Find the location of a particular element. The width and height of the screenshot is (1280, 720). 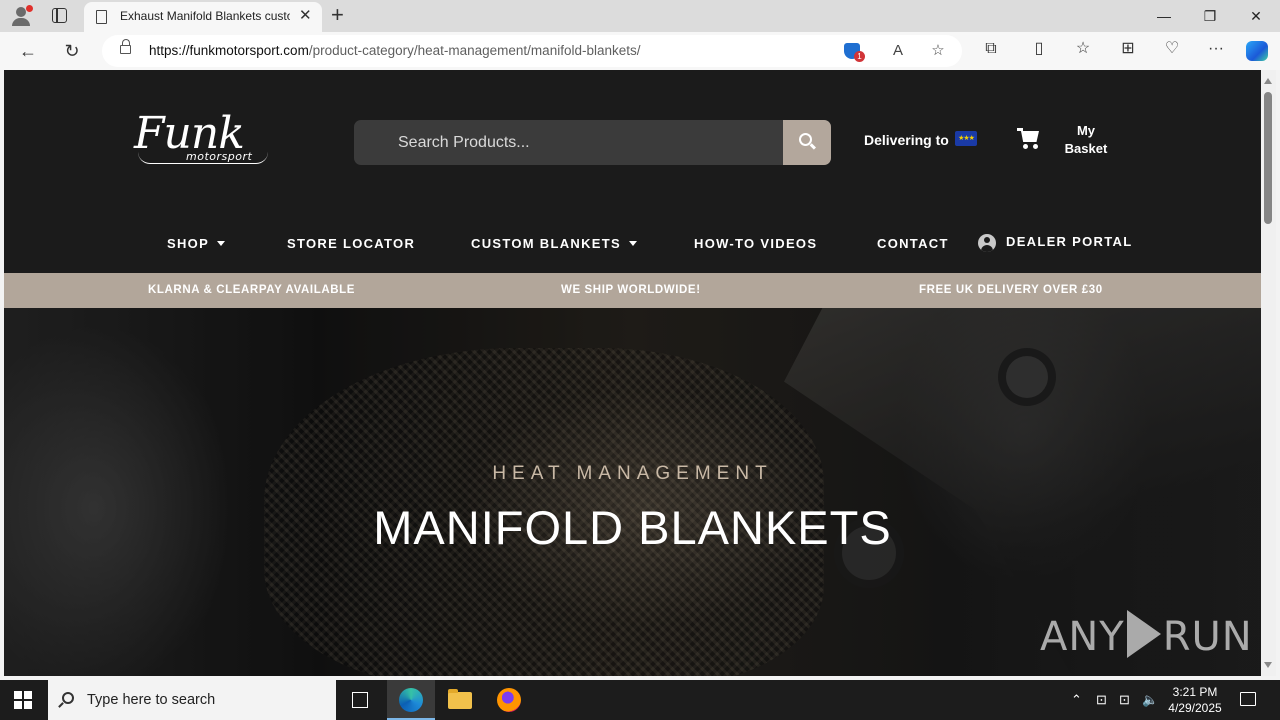

task-view-button is located at coordinates (360, 700).